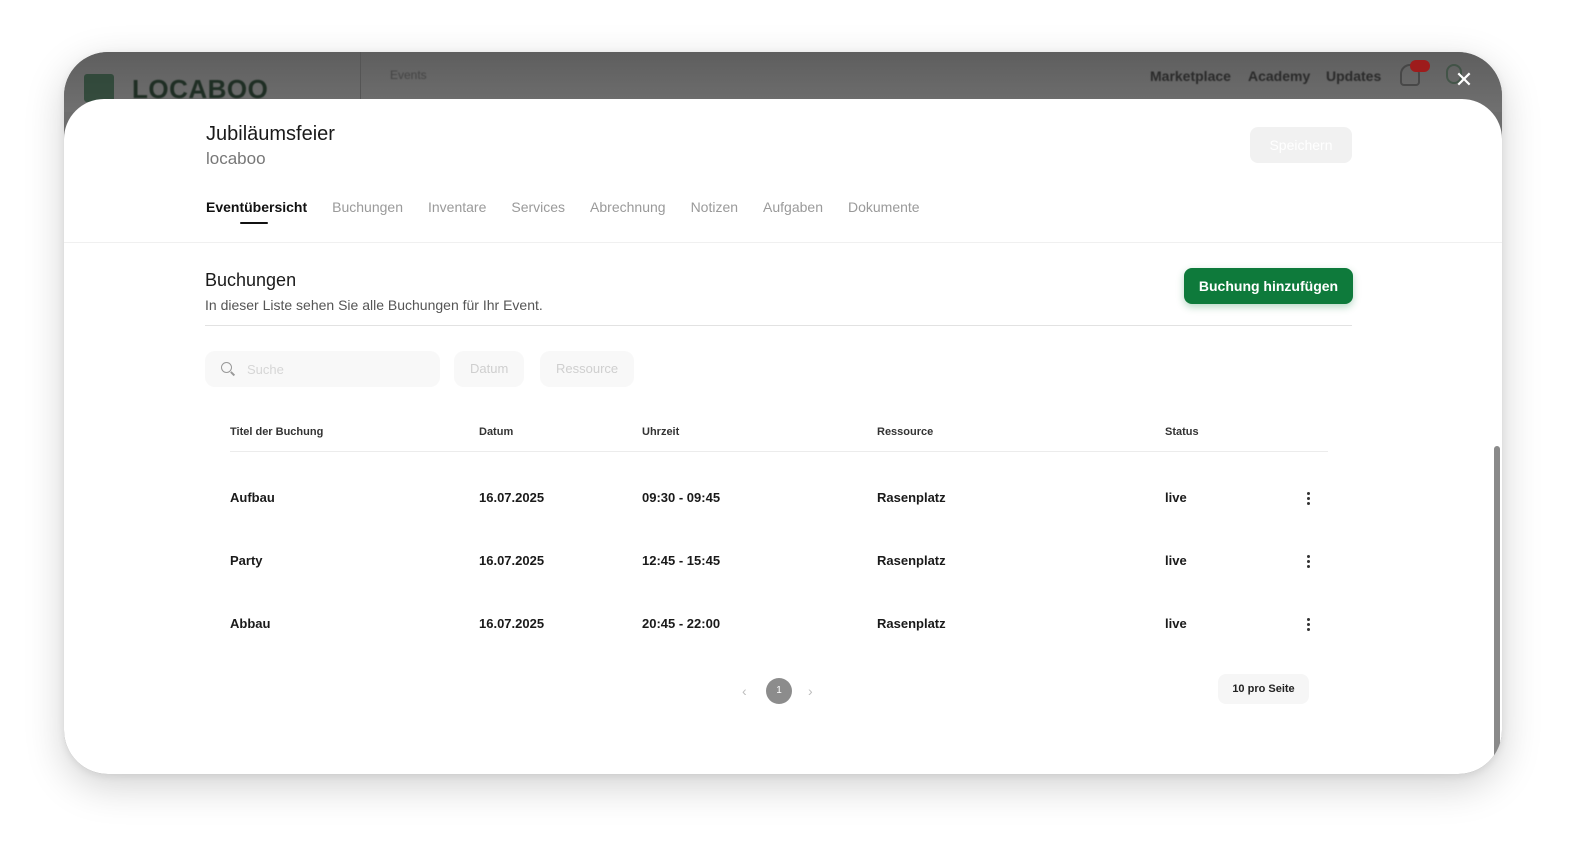 The width and height of the screenshot is (1572, 852). What do you see at coordinates (1464, 80) in the screenshot?
I see `close-icon: ✕` at bounding box center [1464, 80].